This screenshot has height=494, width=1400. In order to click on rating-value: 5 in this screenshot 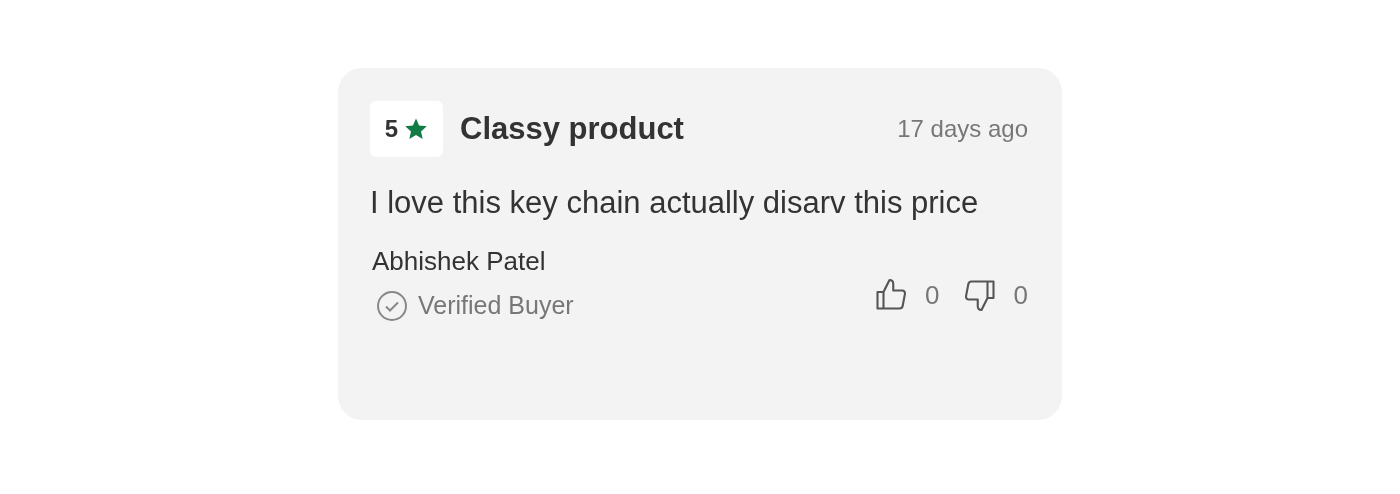, I will do `click(391, 129)`.